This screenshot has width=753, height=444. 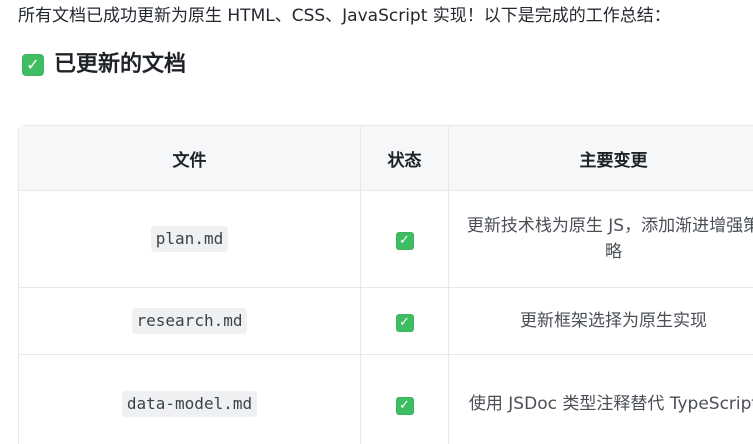 I want to click on column-header-changes: 主要变更, so click(x=600, y=158).